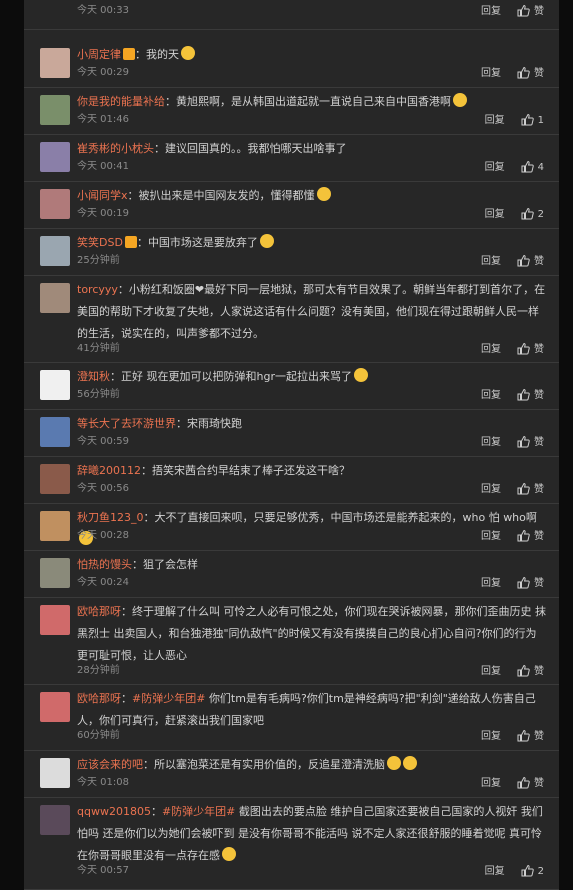 The image size is (573, 890). I want to click on comment-actions: 回复 1, so click(514, 120).